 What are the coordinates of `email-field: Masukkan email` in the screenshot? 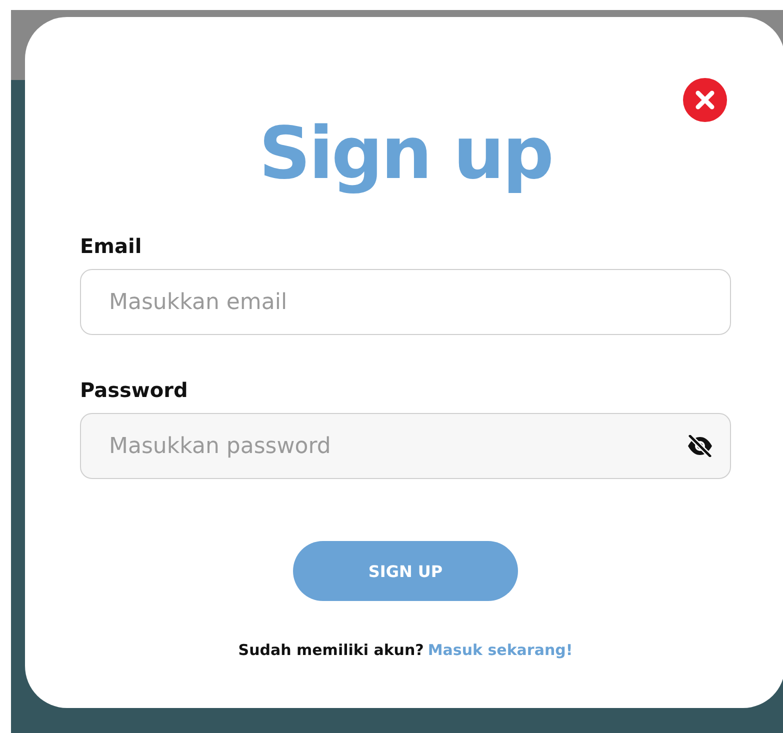 It's located at (405, 302).